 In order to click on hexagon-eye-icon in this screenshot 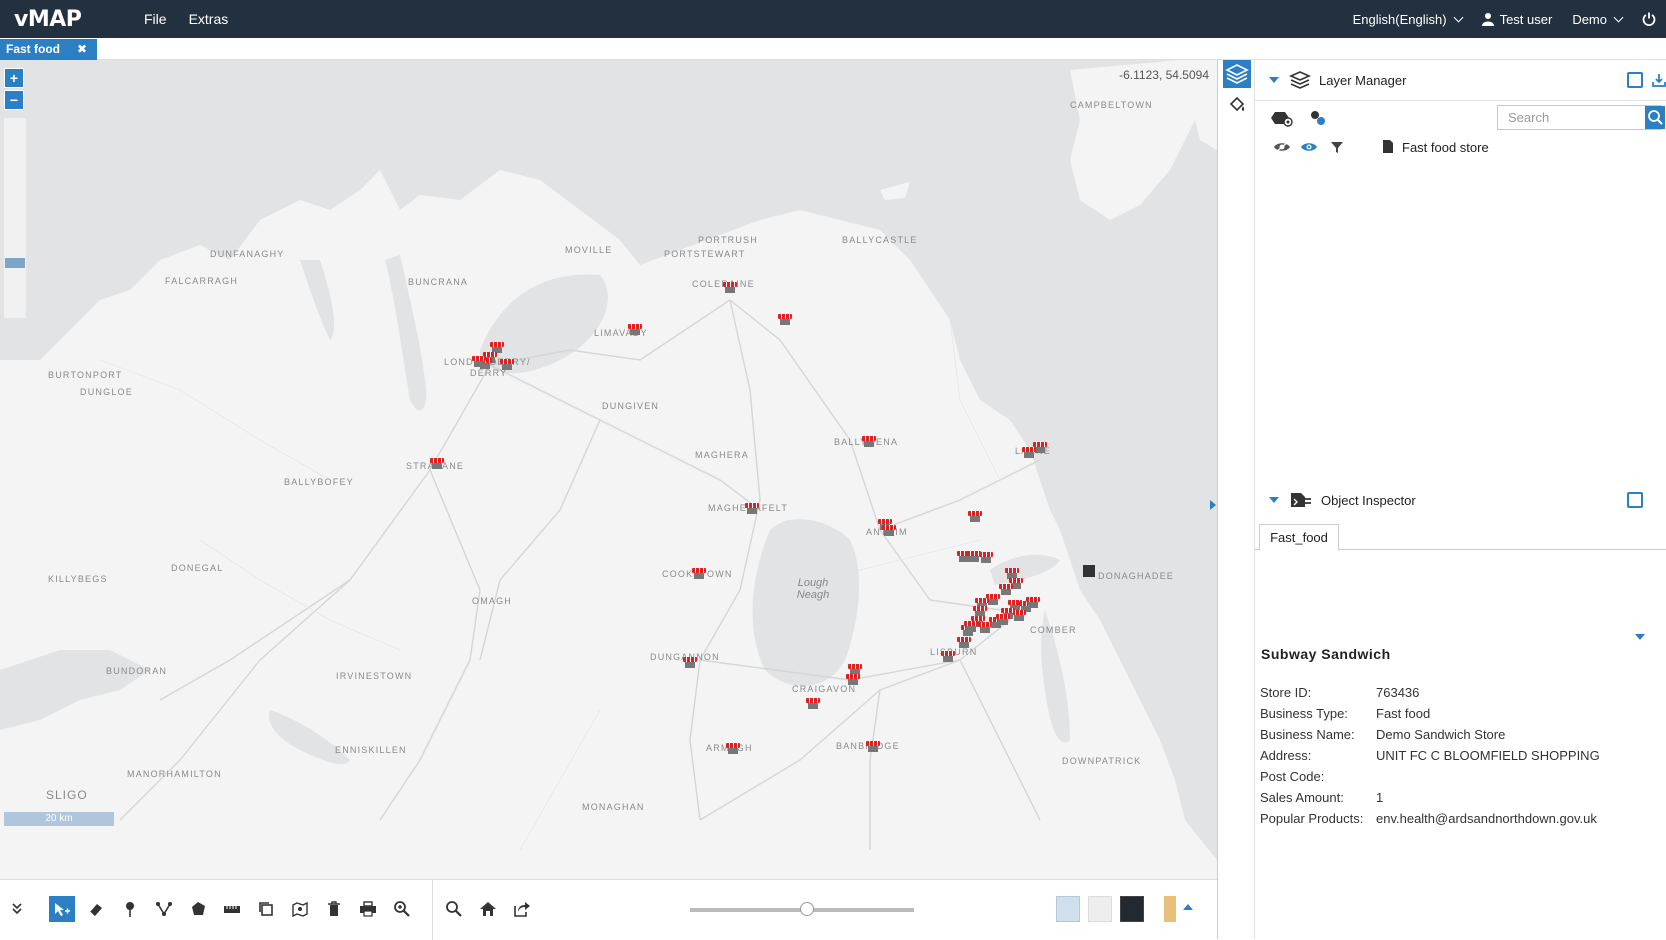, I will do `click(1283, 119)`.